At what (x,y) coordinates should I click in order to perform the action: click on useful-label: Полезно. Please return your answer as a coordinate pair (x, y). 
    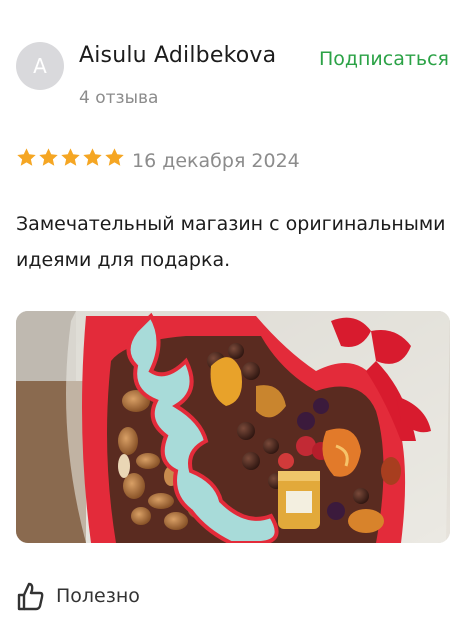
    Looking at the image, I should click on (98, 596).